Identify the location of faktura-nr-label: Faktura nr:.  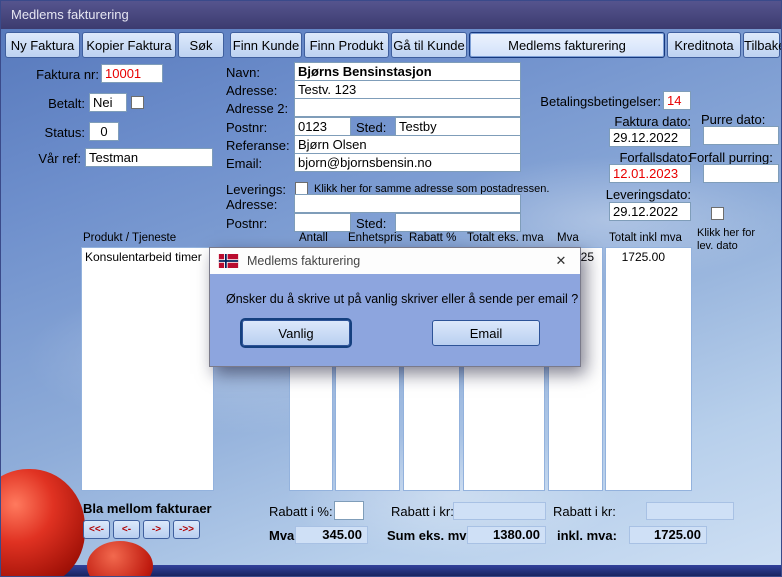
(67, 74).